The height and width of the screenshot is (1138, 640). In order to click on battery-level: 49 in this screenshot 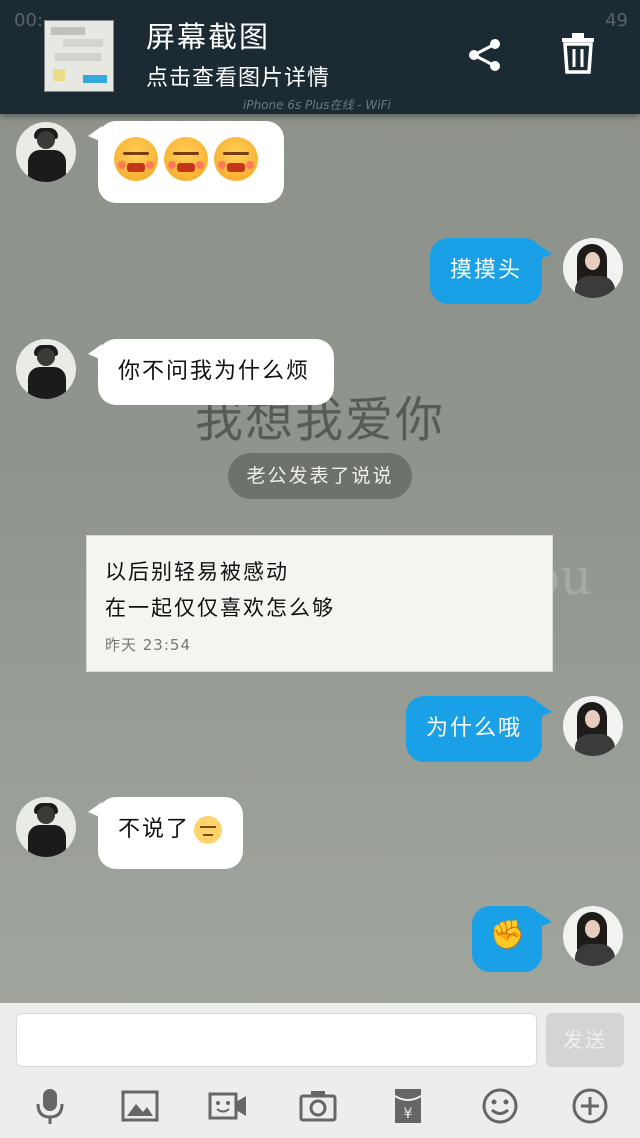, I will do `click(616, 20)`.